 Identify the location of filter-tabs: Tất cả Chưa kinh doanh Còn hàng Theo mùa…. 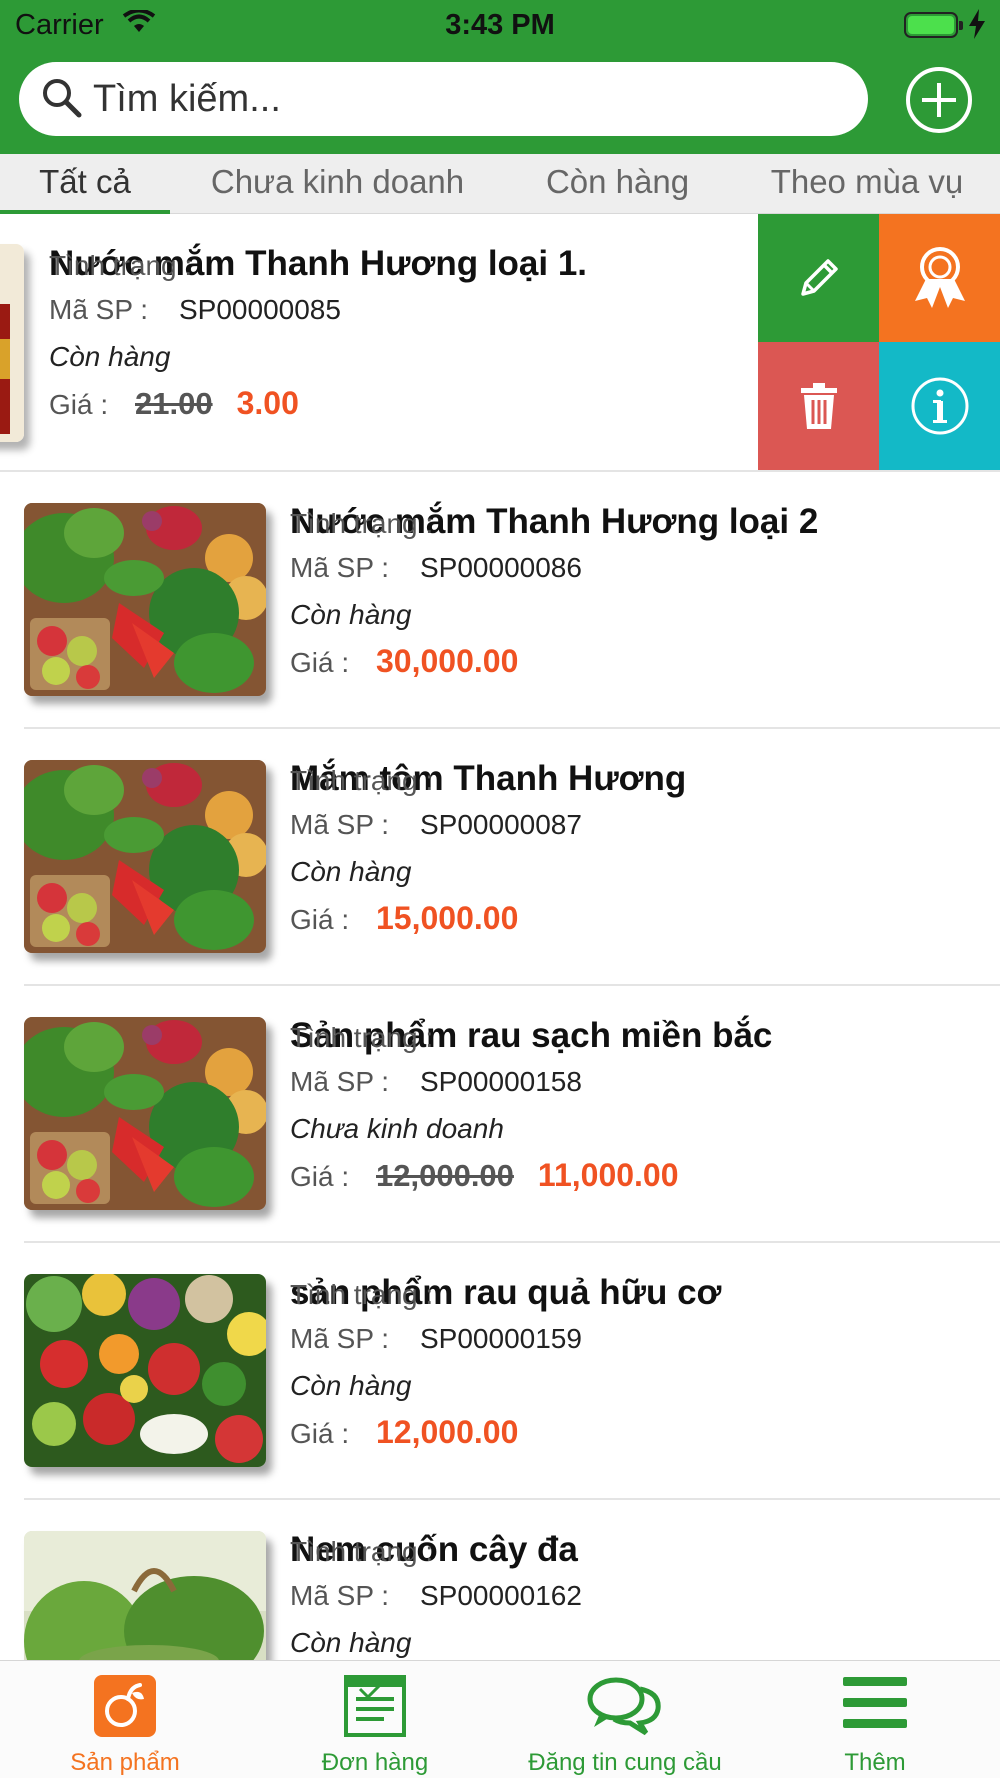
(500, 184).